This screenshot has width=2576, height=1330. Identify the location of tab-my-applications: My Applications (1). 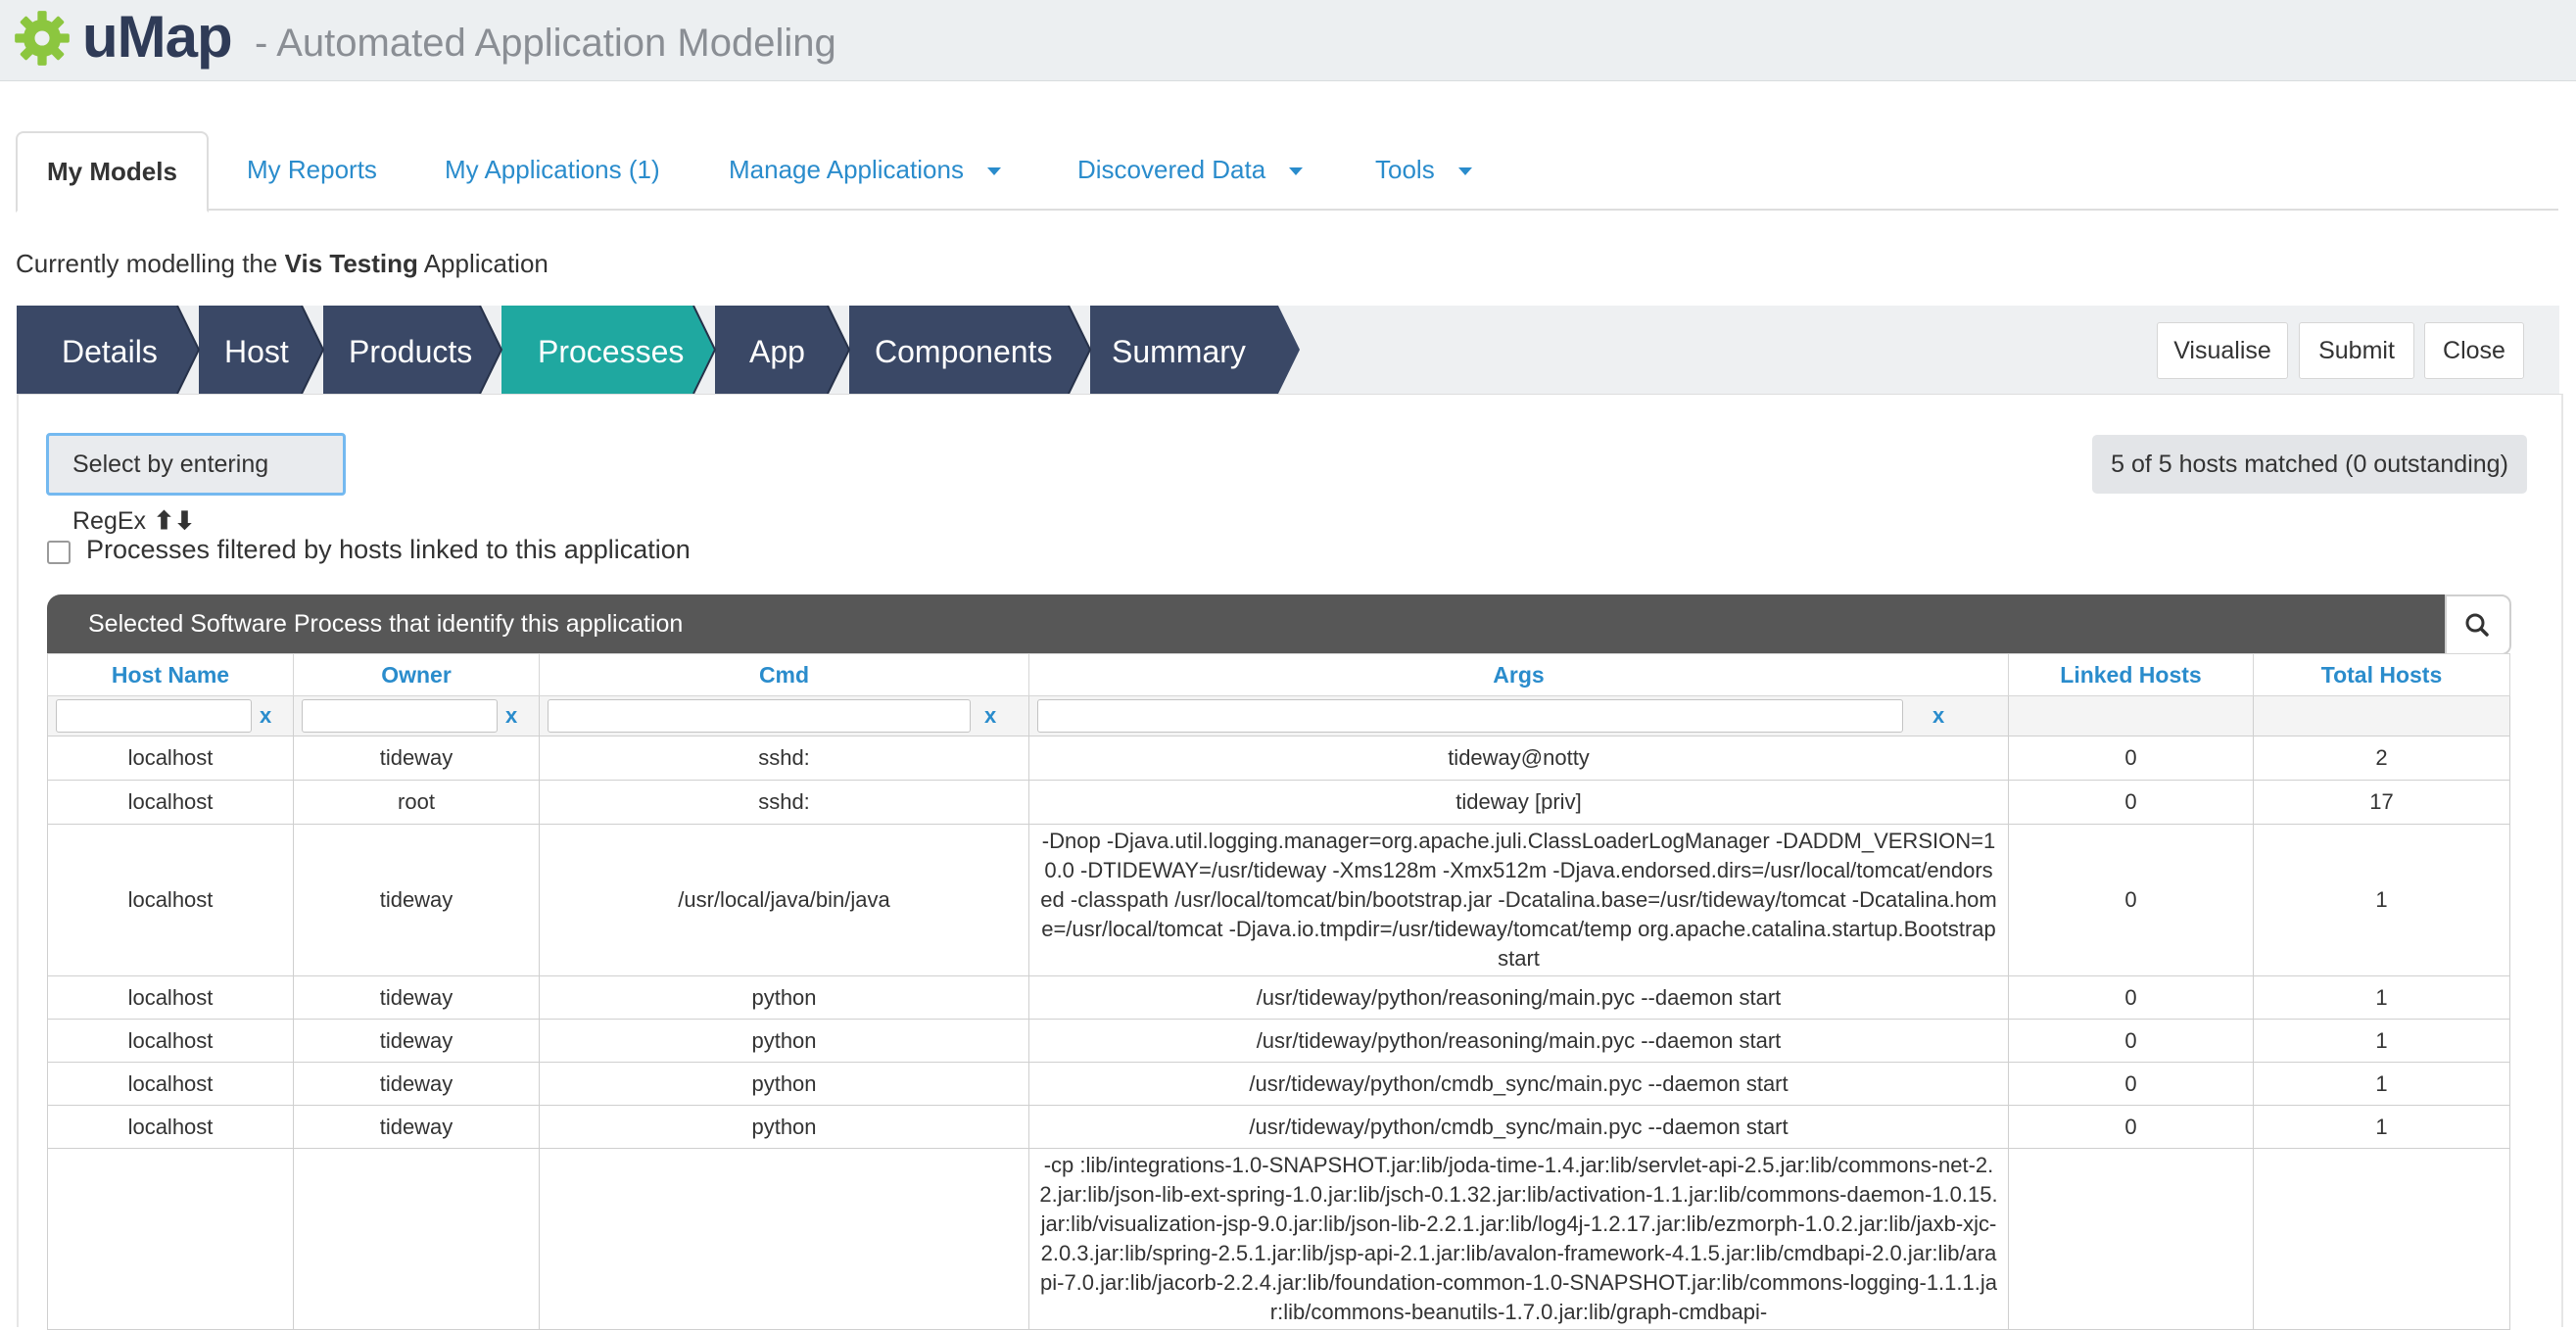
(552, 170).